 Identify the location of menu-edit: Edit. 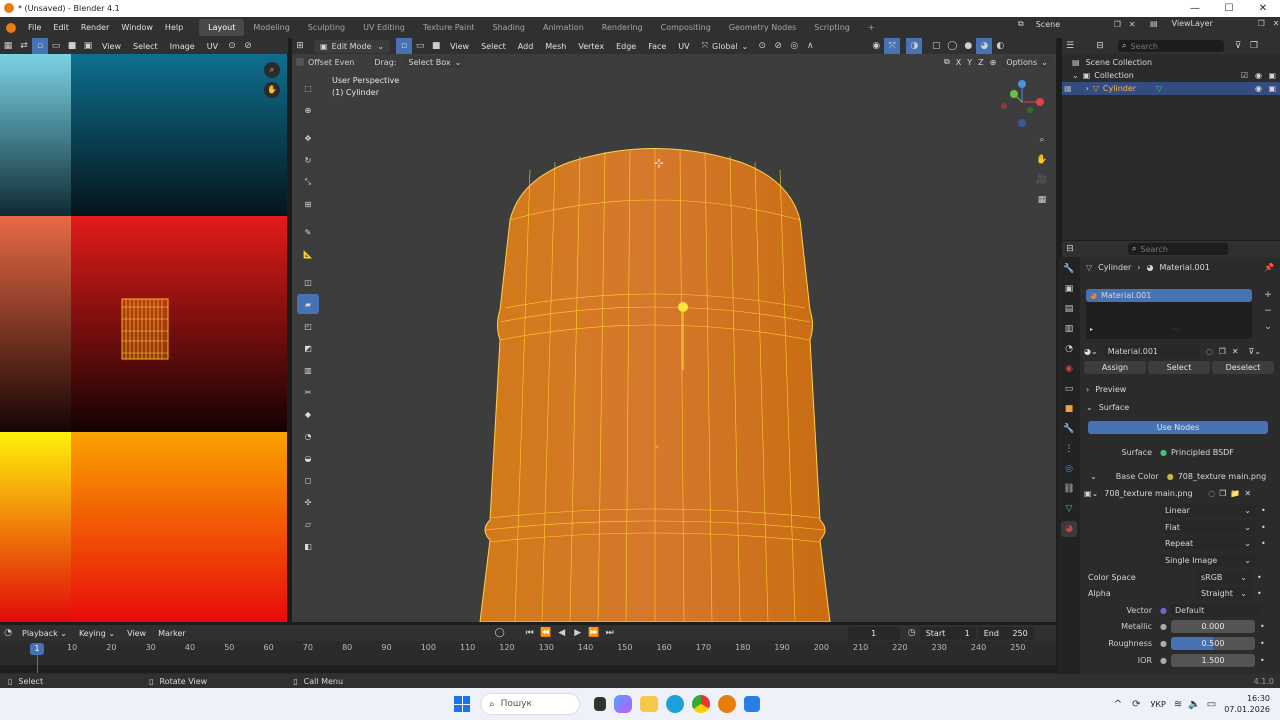
(61, 27).